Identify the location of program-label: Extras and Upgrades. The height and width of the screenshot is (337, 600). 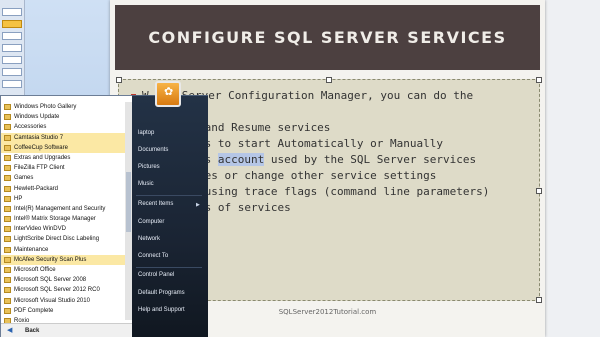
(42, 157).